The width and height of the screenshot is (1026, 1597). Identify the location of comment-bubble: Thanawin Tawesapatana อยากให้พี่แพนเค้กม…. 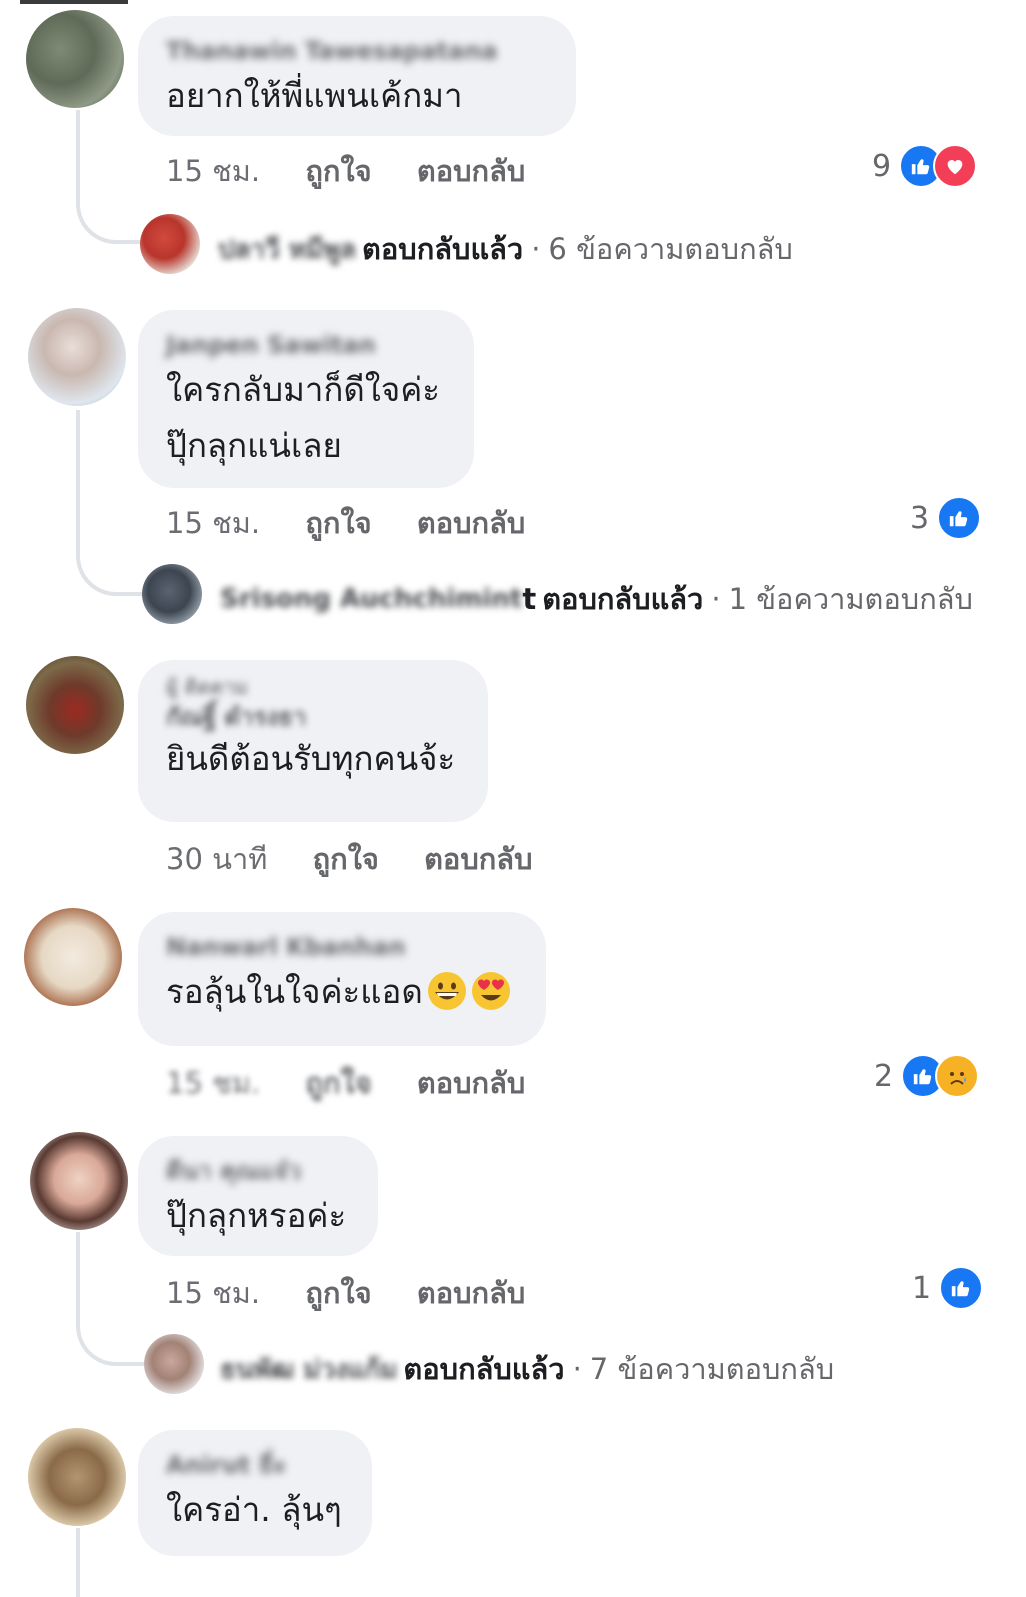
(357, 76).